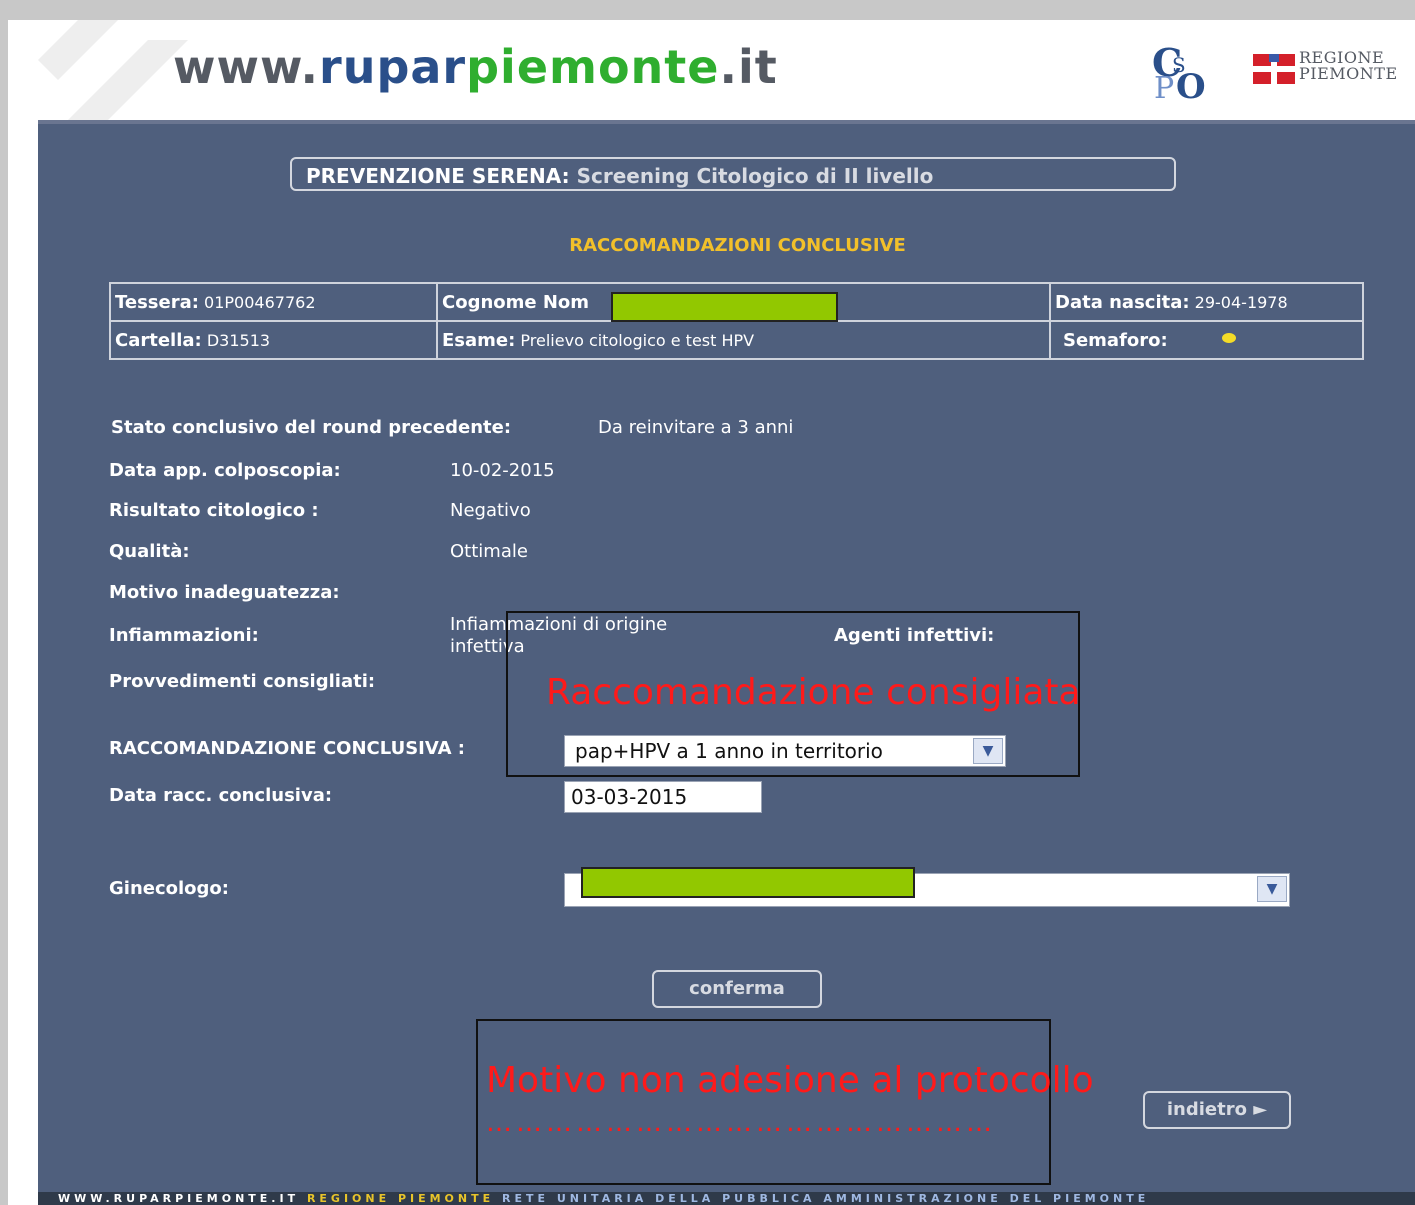 This screenshot has width=1415, height=1205. What do you see at coordinates (593, 67) in the screenshot?
I see `logo-piemonte: piemonte` at bounding box center [593, 67].